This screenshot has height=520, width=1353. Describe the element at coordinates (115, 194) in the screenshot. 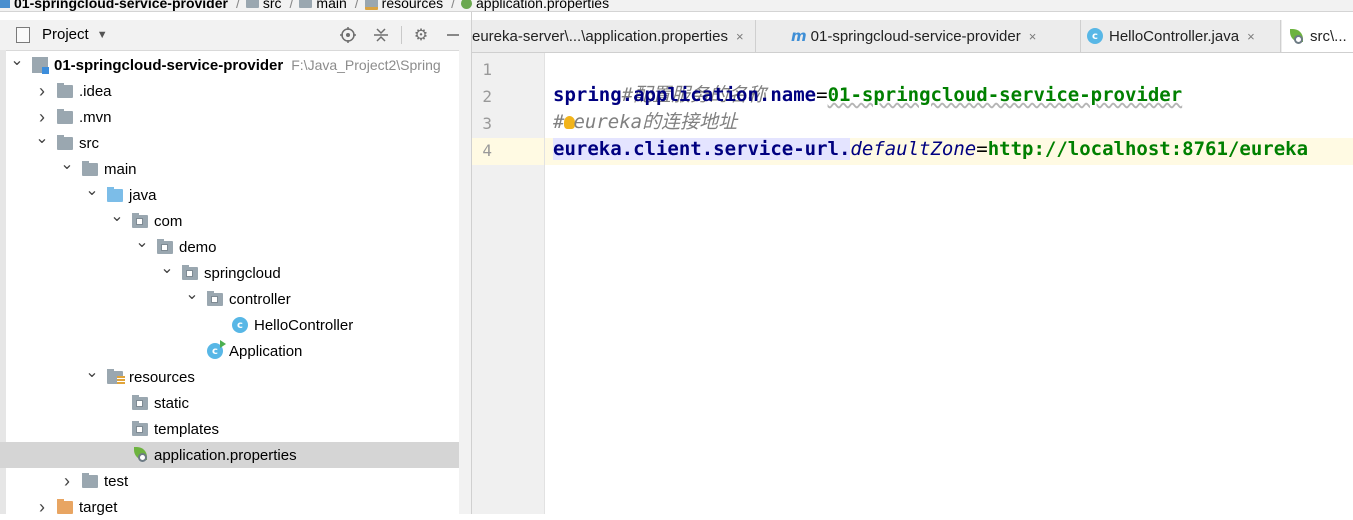

I see `source-folder-icon` at that location.